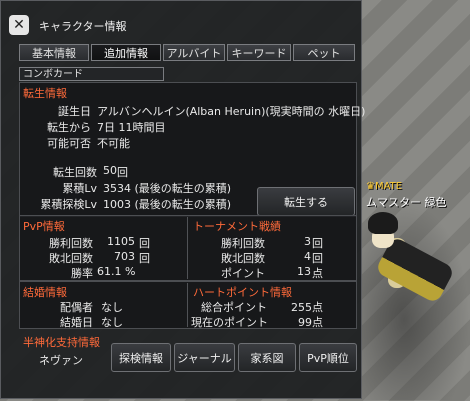 Image resolution: width=470 pixels, height=401 pixels. What do you see at coordinates (76, 307) in the screenshot?
I see `spouse-label: 配偶者` at bounding box center [76, 307].